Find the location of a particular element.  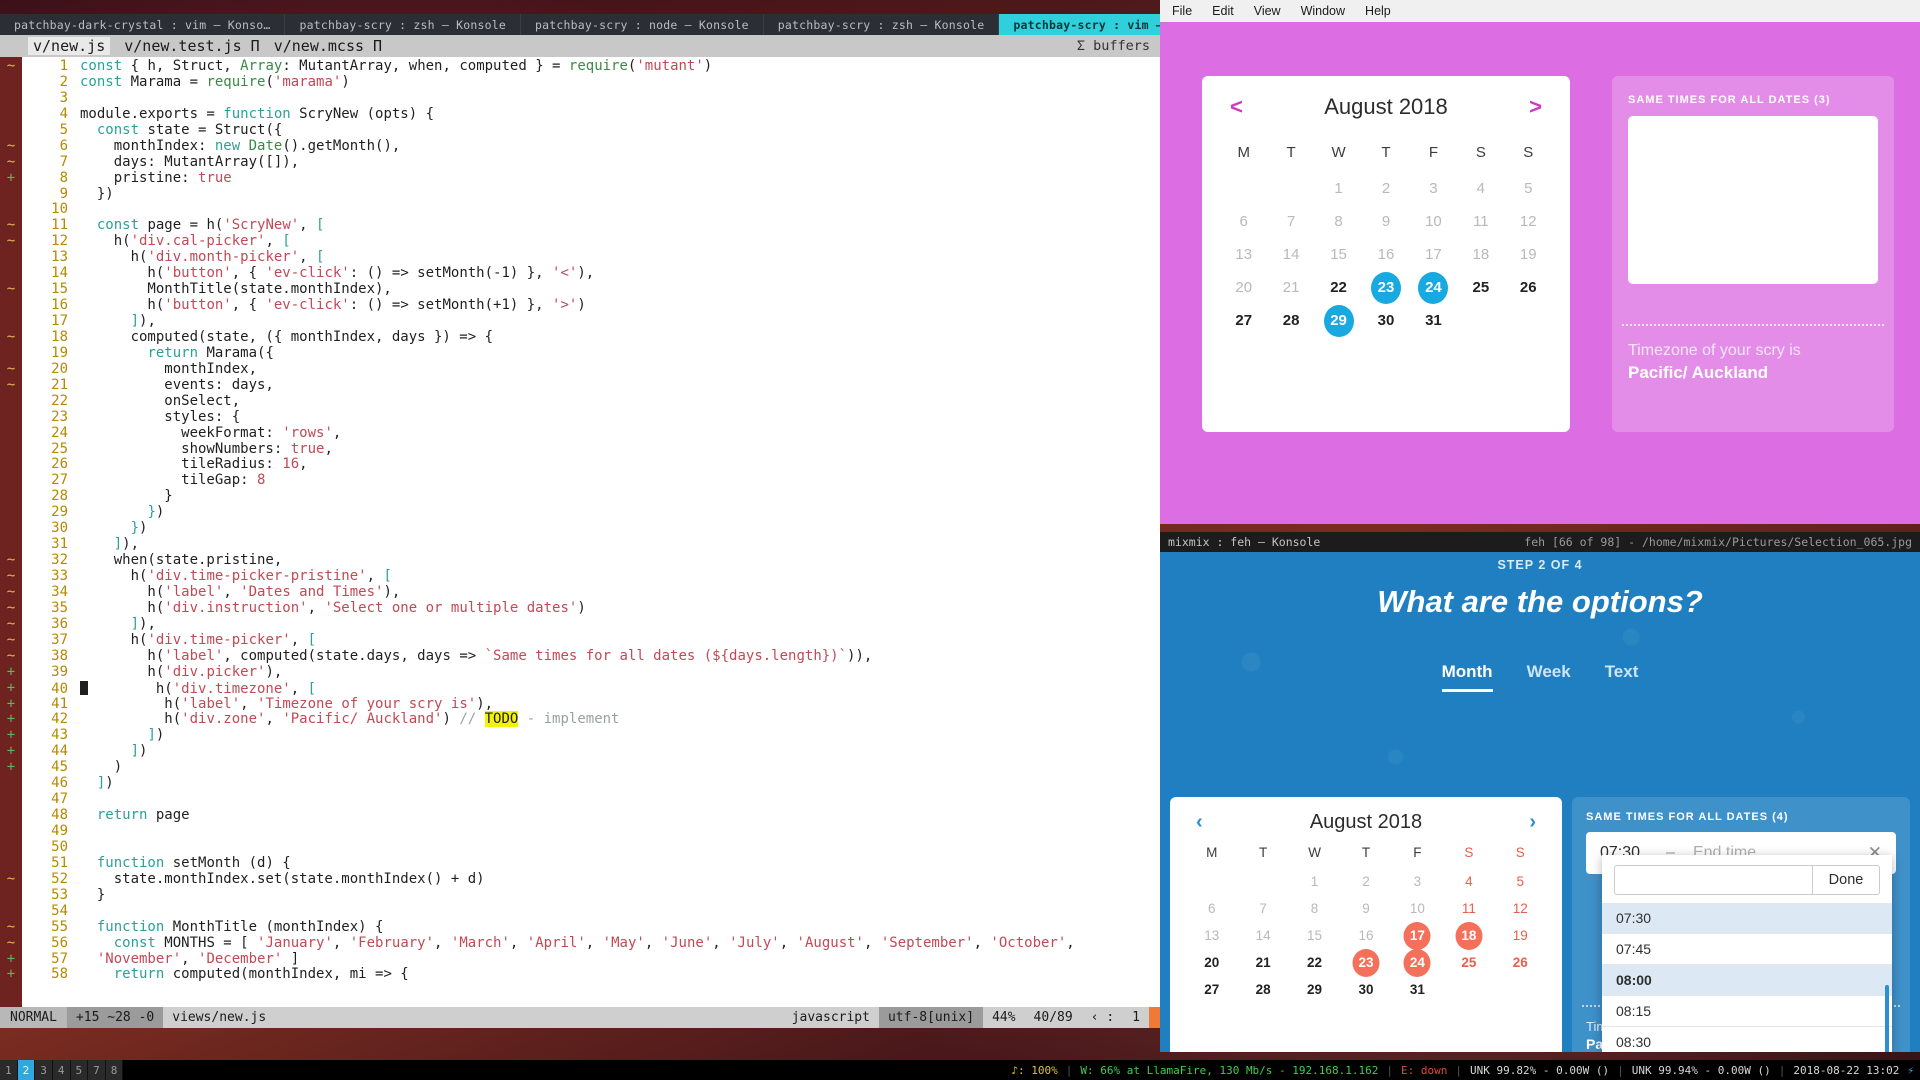

workspace-4: 4 is located at coordinates (61, 1070).